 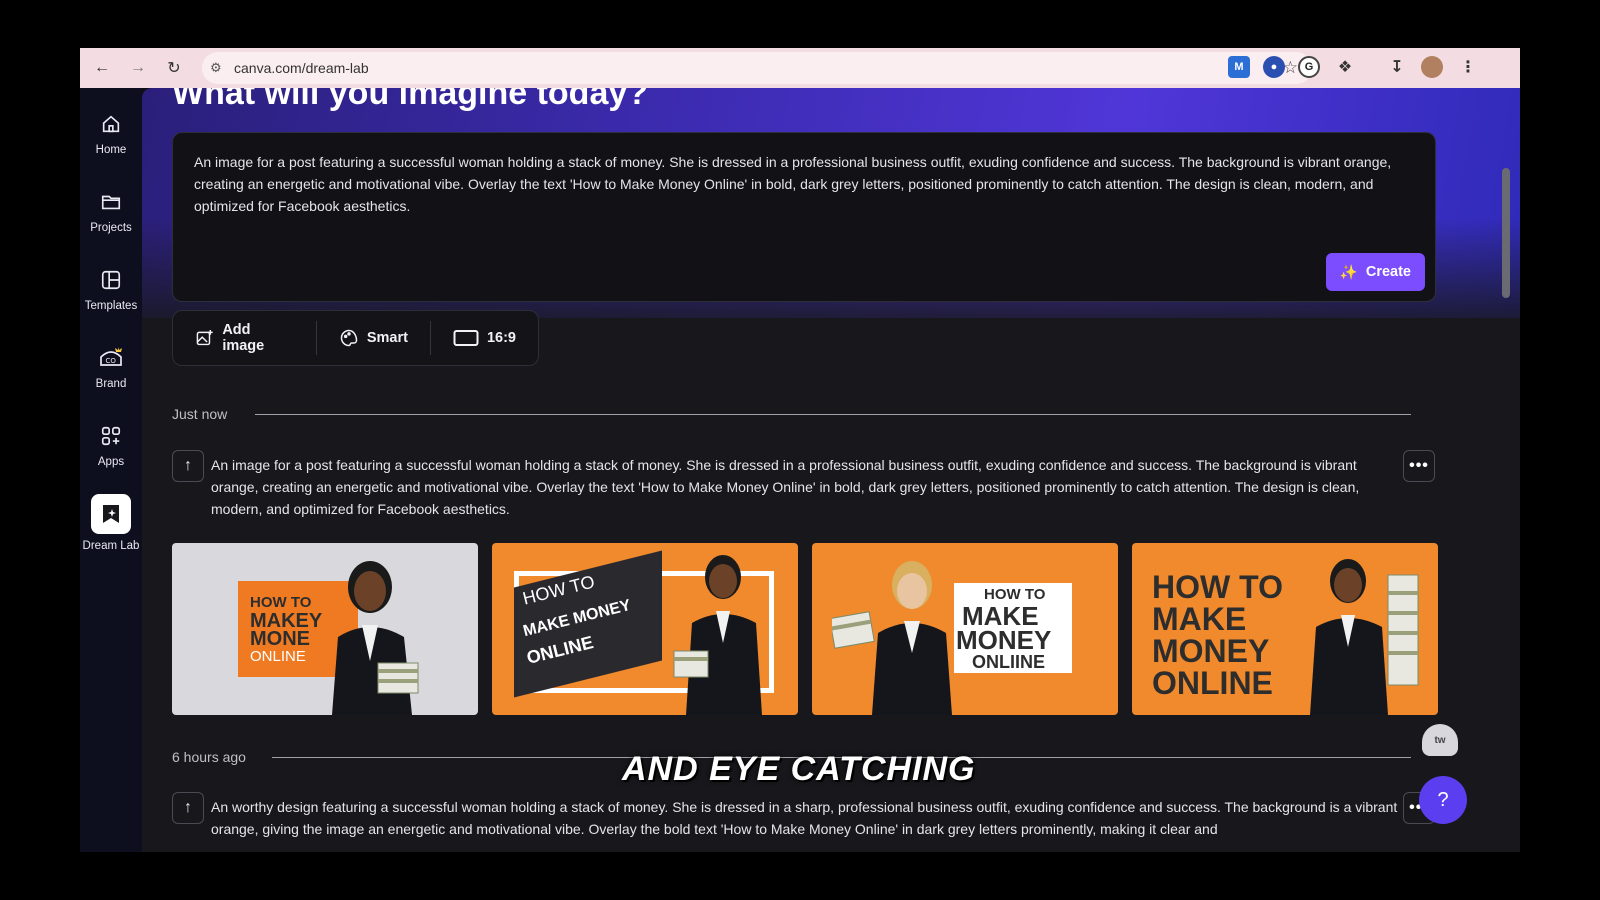 I want to click on svg-text: CO, so click(x=111, y=361).